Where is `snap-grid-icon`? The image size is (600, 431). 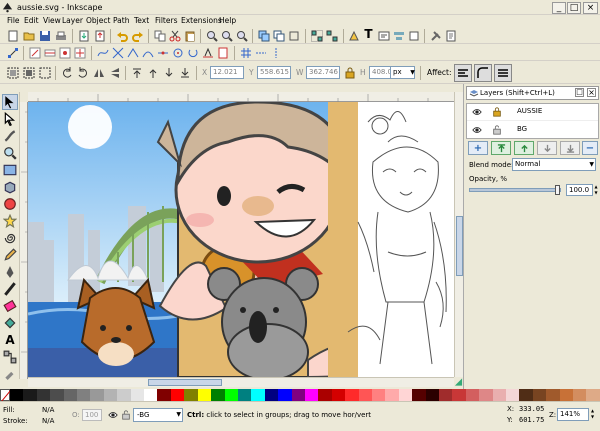
snap-grid-icon is located at coordinates (245, 52).